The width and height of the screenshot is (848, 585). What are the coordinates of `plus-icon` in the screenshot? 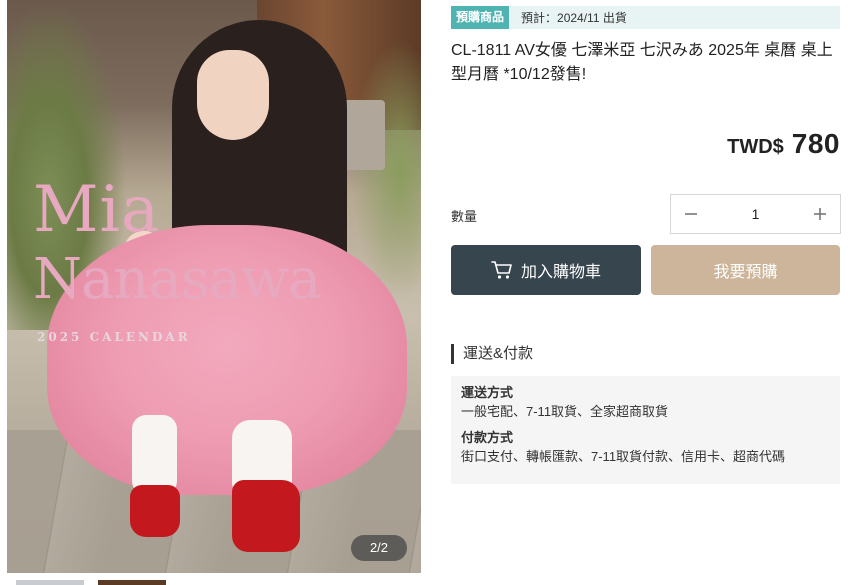 It's located at (820, 214).